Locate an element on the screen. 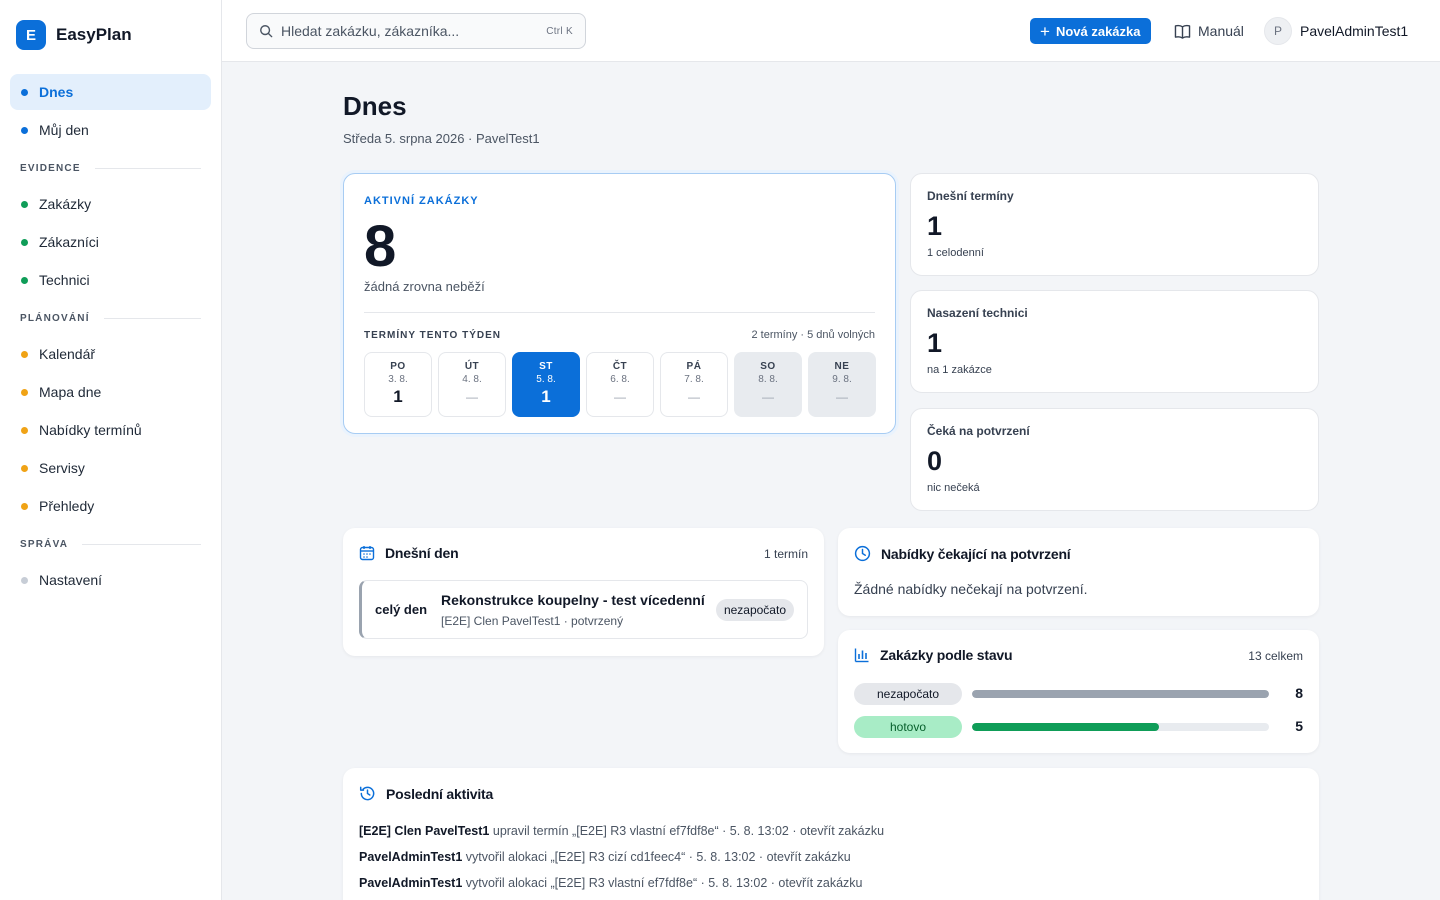  day-count: 1 is located at coordinates (546, 396).